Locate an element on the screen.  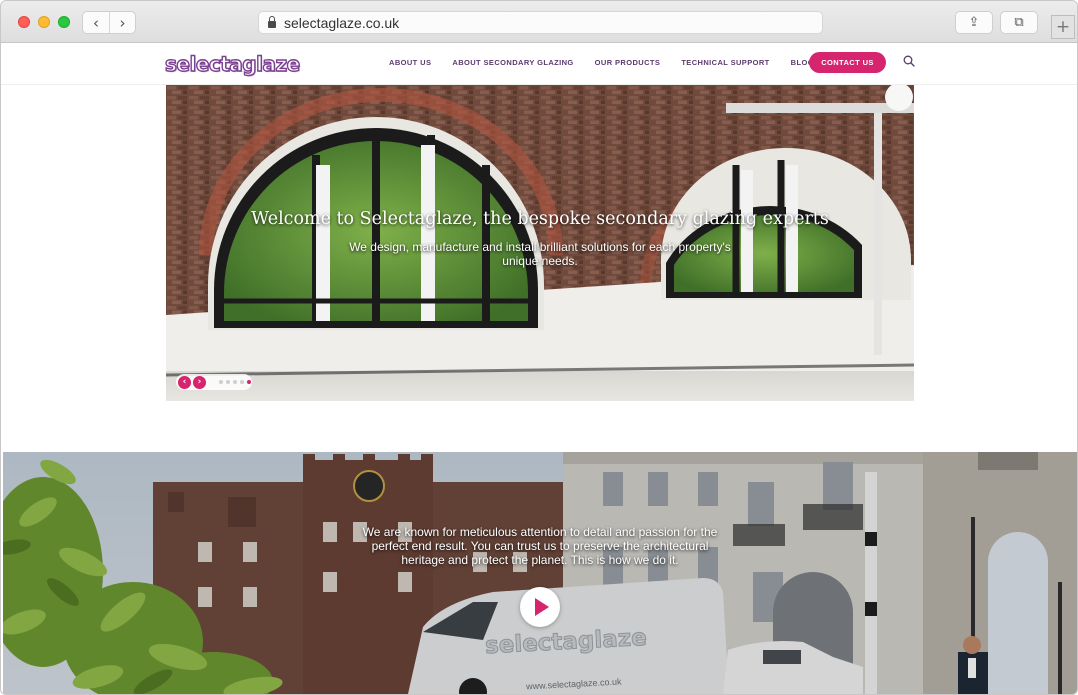
share-icon: ⇪ is located at coordinates (974, 22).